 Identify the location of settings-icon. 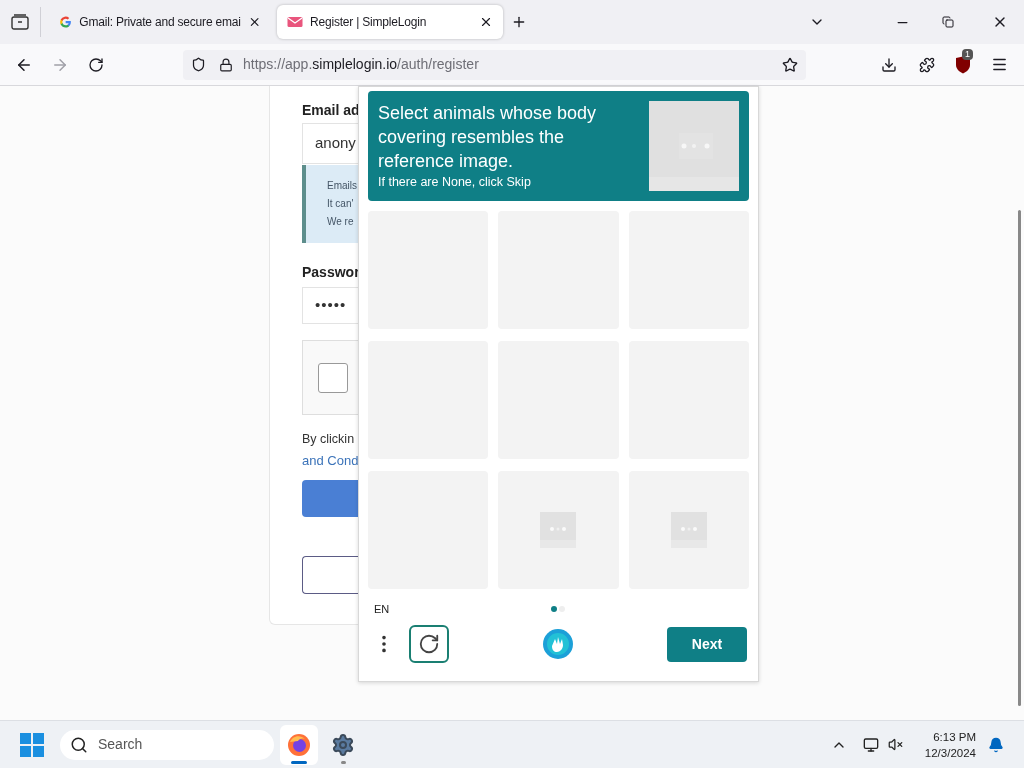
(343, 744).